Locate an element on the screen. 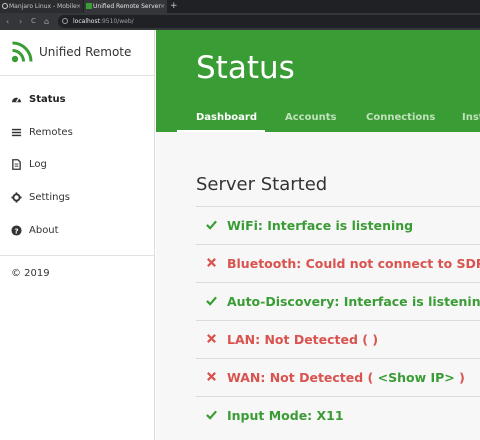 The width and height of the screenshot is (480, 440). url-text: localhost:9510/web/ is located at coordinates (103, 21).